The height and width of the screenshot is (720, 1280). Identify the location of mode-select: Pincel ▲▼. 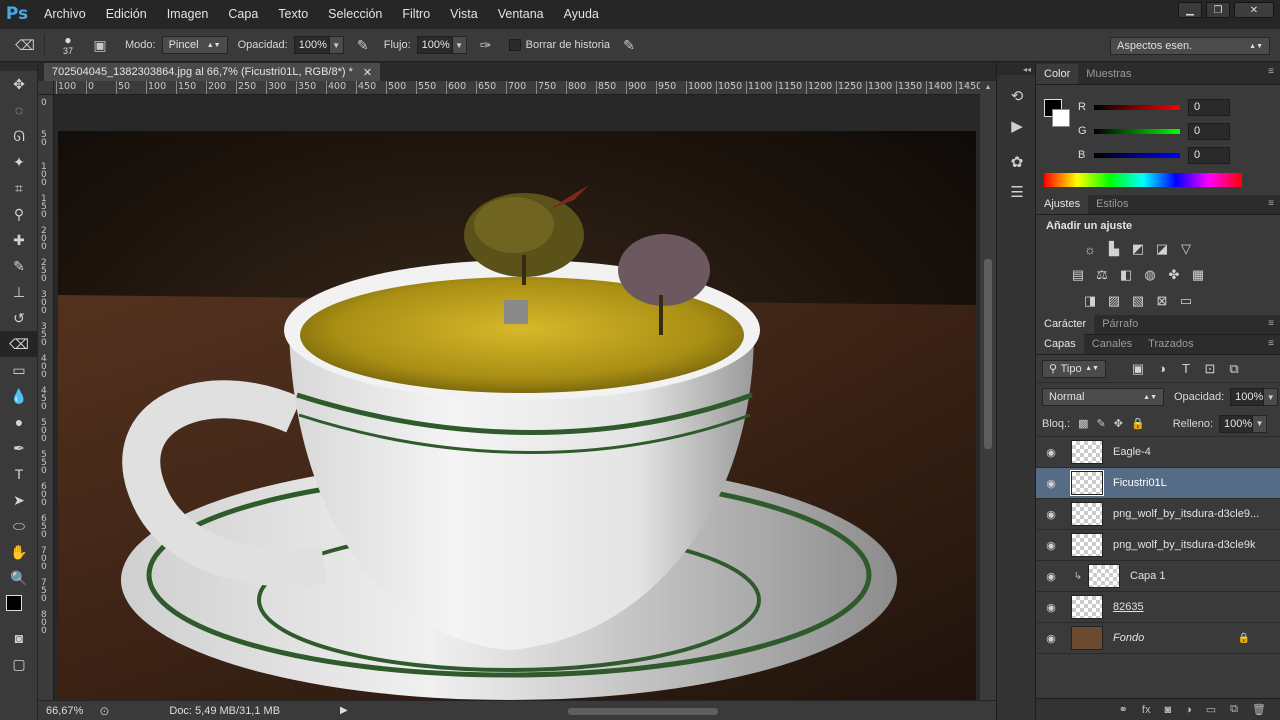
(194, 45).